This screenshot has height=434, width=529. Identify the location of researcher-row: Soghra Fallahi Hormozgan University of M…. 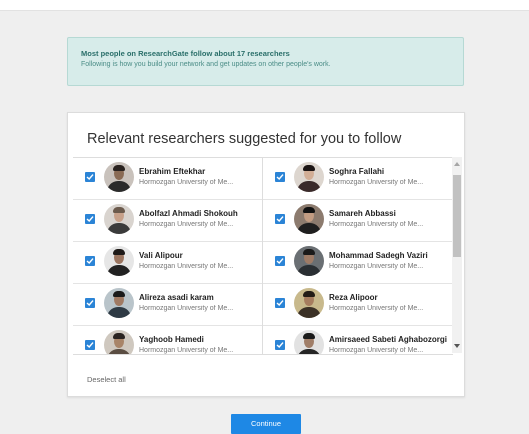
(358, 179).